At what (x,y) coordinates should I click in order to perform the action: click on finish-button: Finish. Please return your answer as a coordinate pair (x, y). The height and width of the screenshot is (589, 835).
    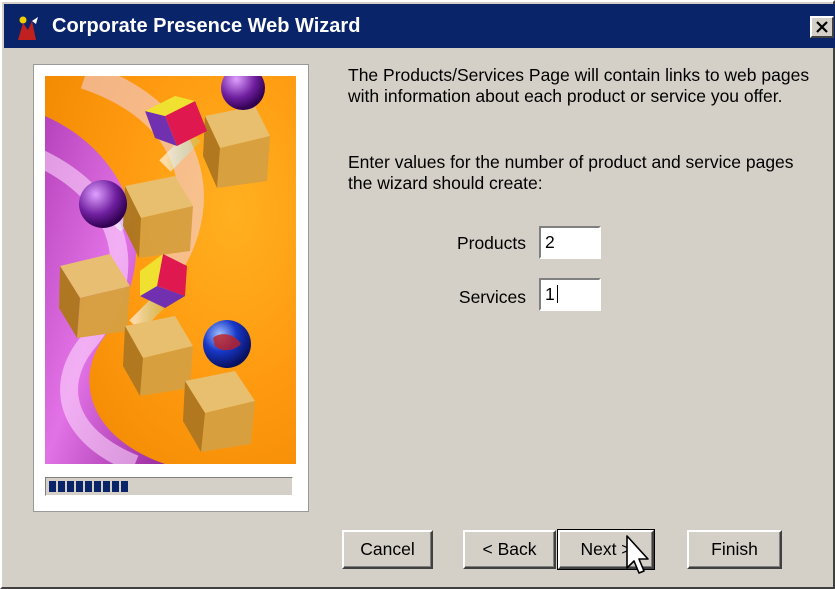
    Looking at the image, I should click on (734, 549).